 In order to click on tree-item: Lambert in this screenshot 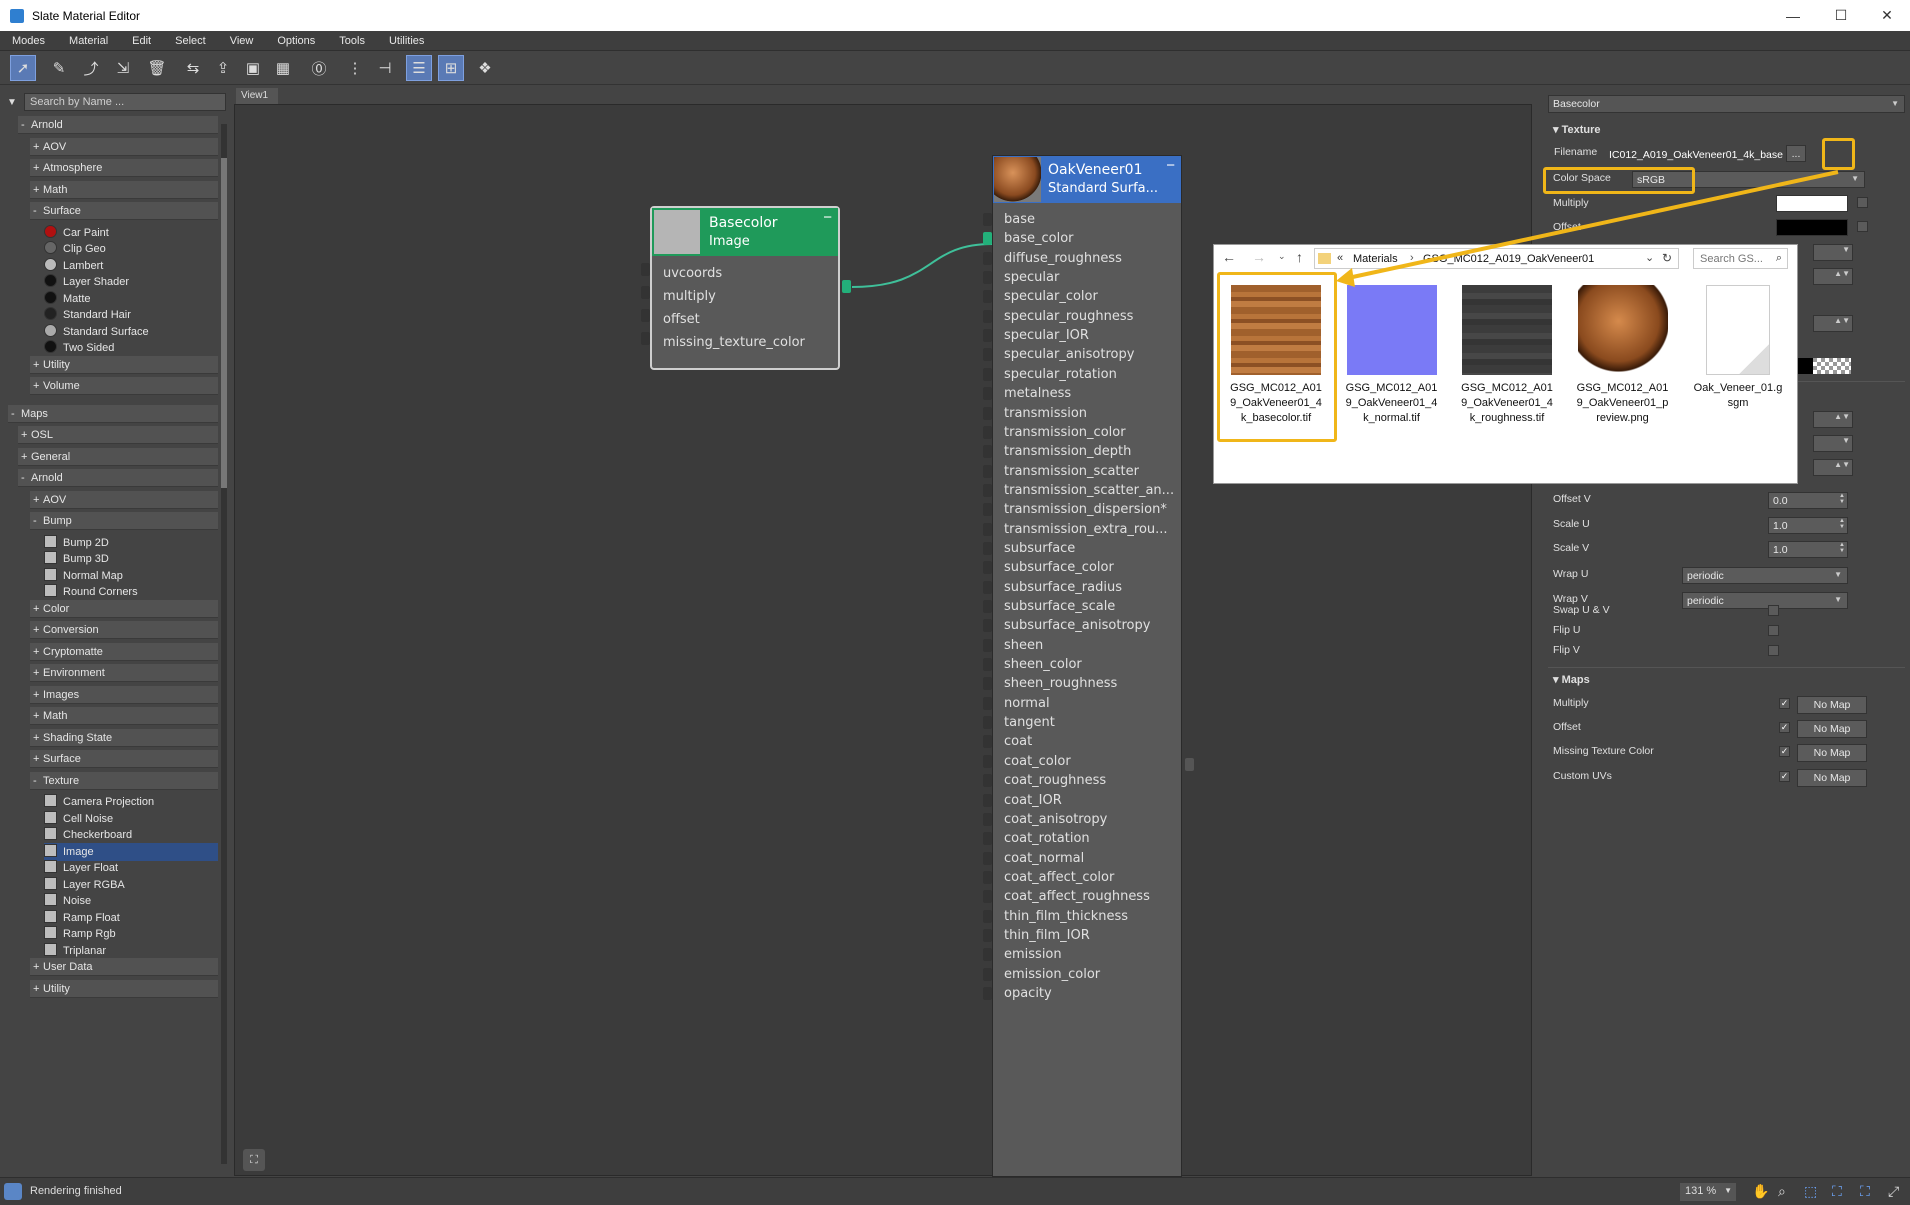, I will do `click(131, 266)`.